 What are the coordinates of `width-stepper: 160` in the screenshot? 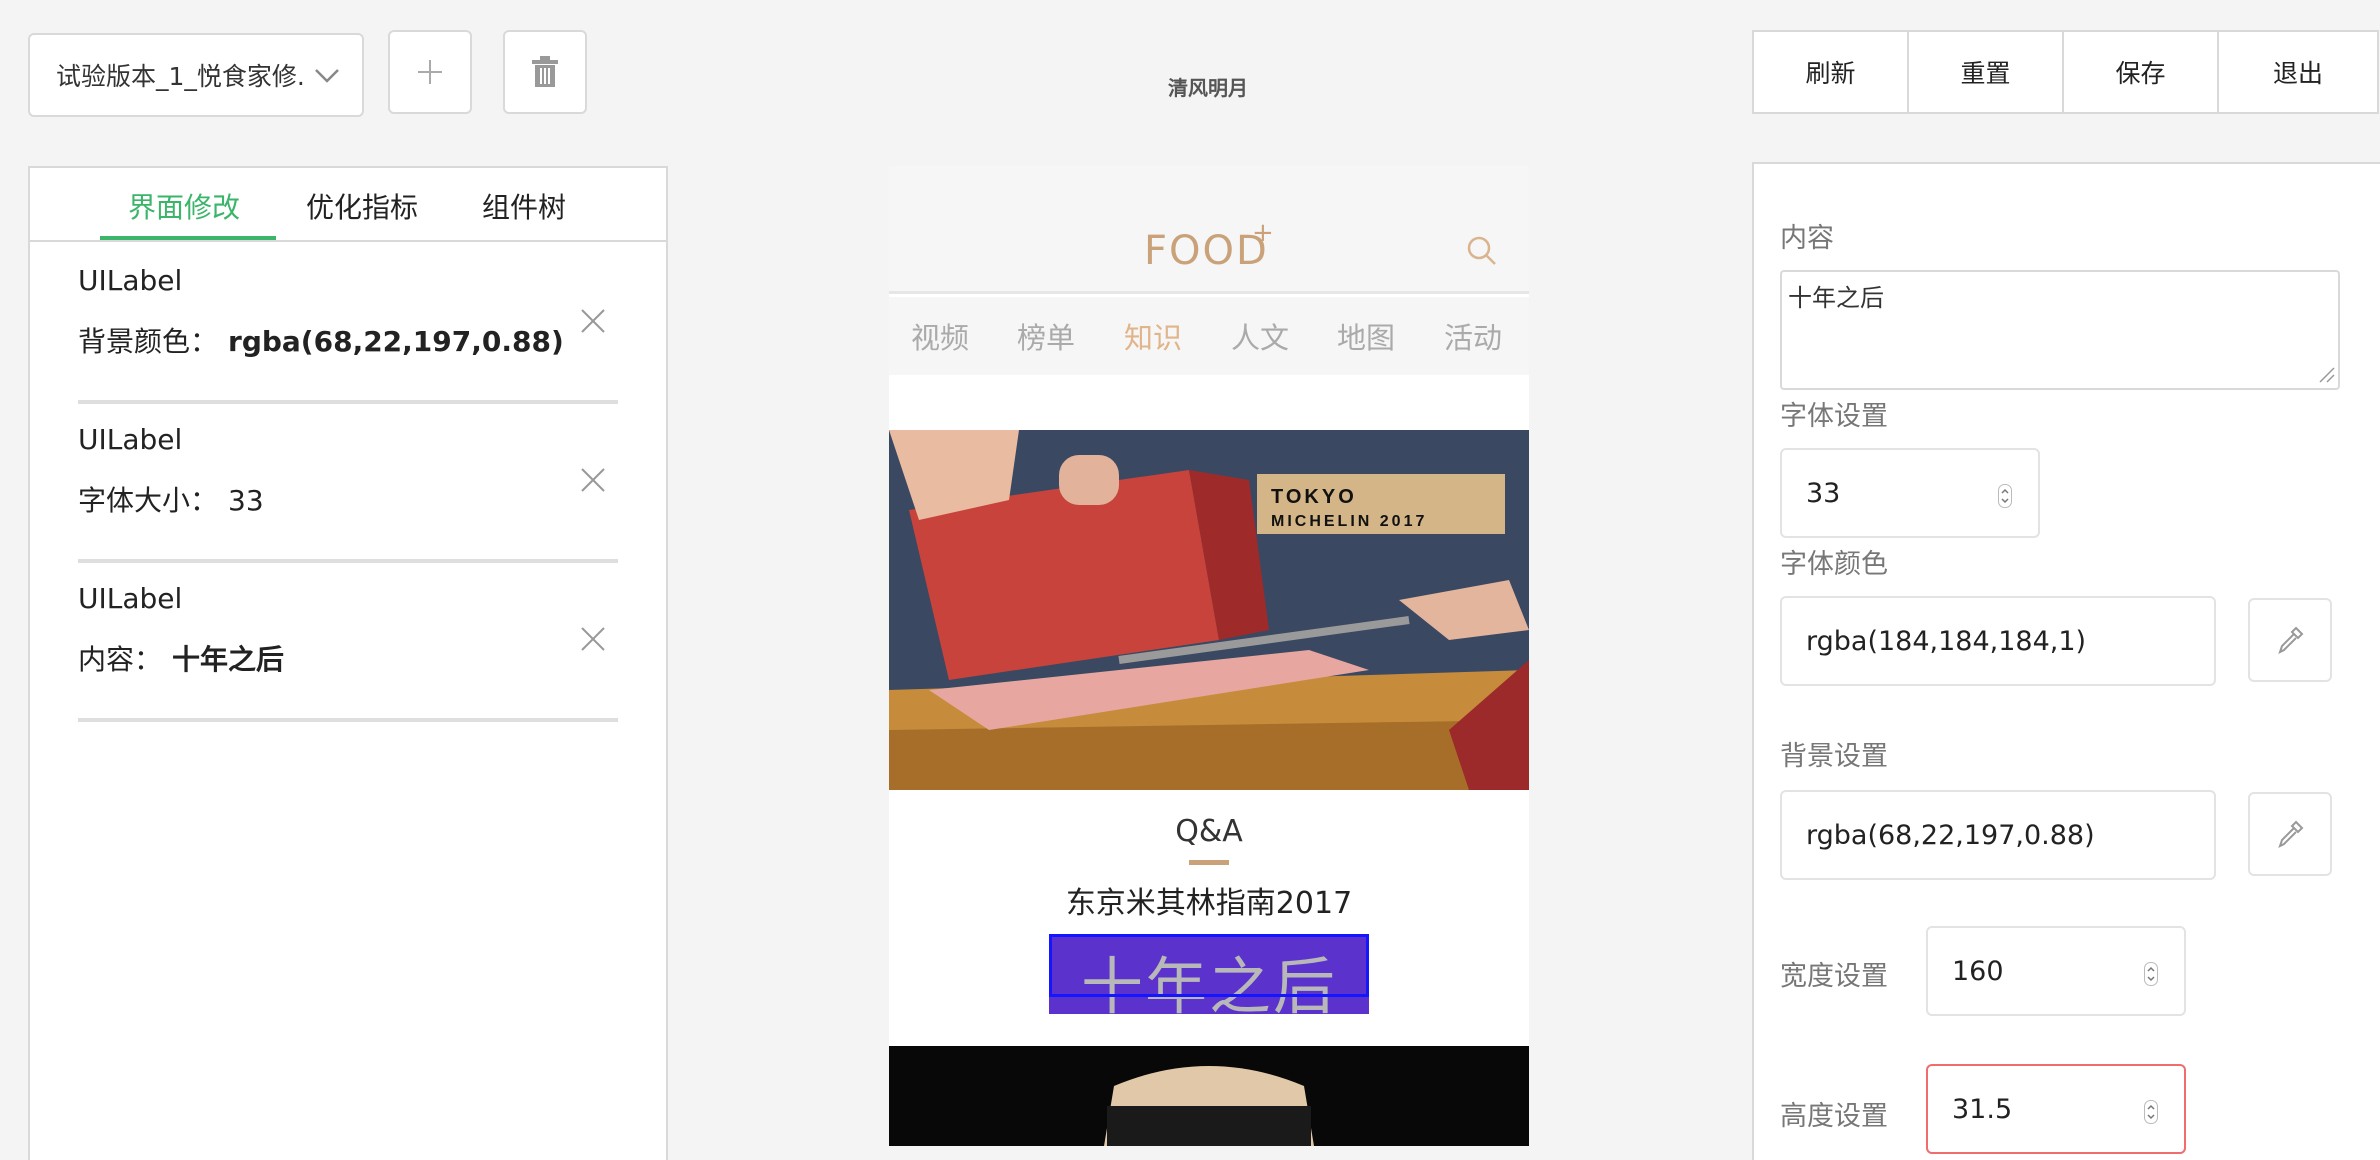 It's located at (2056, 971).